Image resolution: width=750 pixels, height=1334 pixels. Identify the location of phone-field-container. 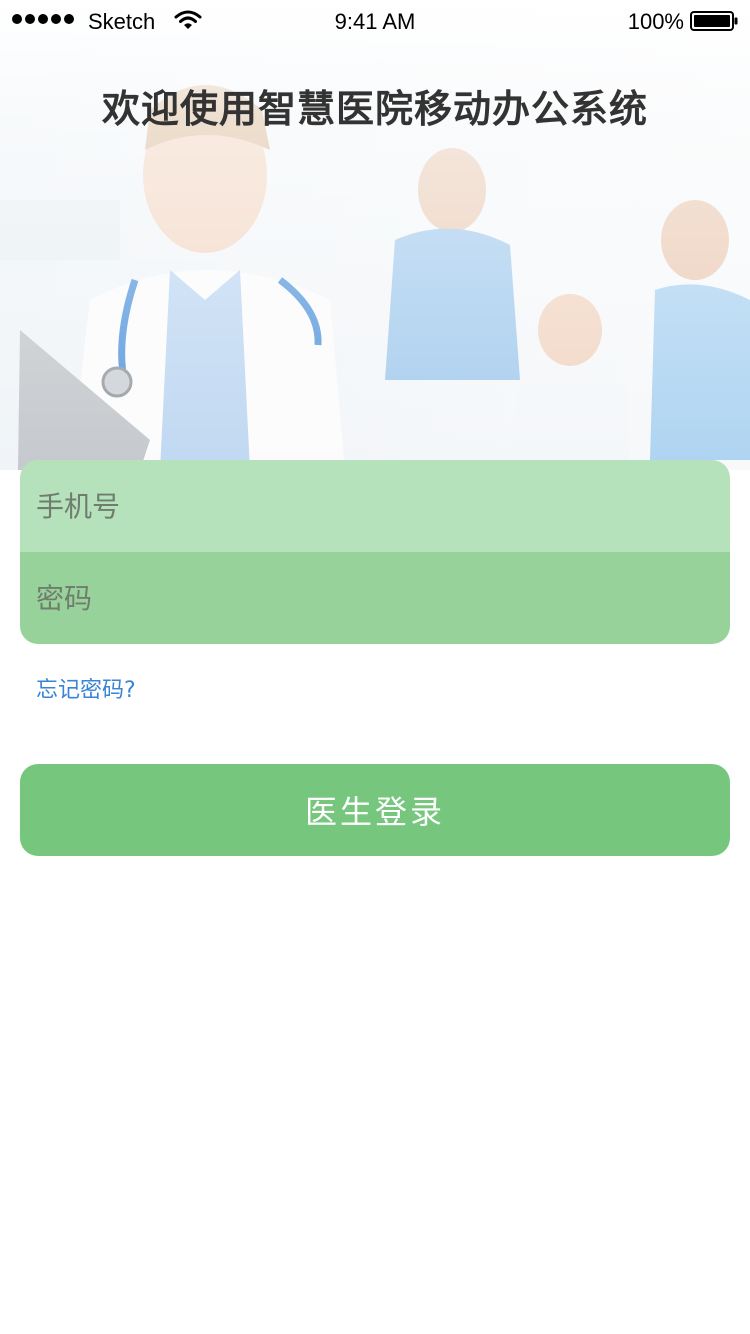
(375, 506).